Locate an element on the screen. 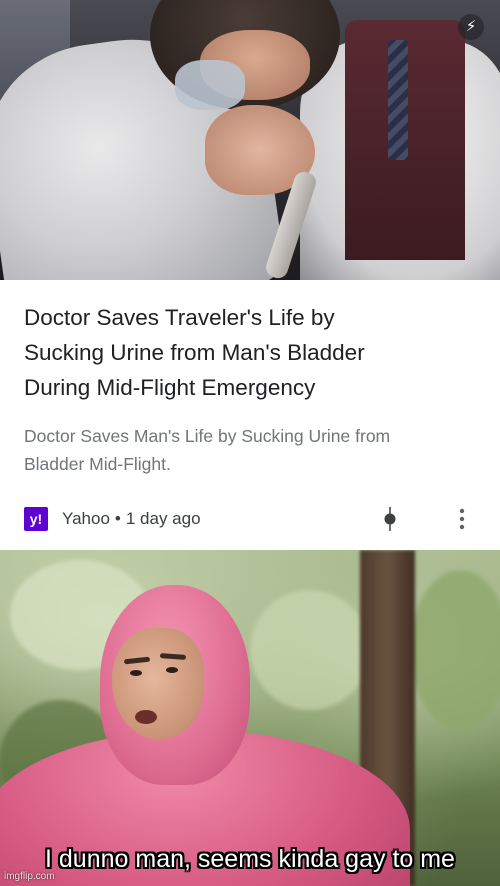 Image resolution: width=500 pixels, height=886 pixels. article-age: 1 day ago is located at coordinates (163, 518).